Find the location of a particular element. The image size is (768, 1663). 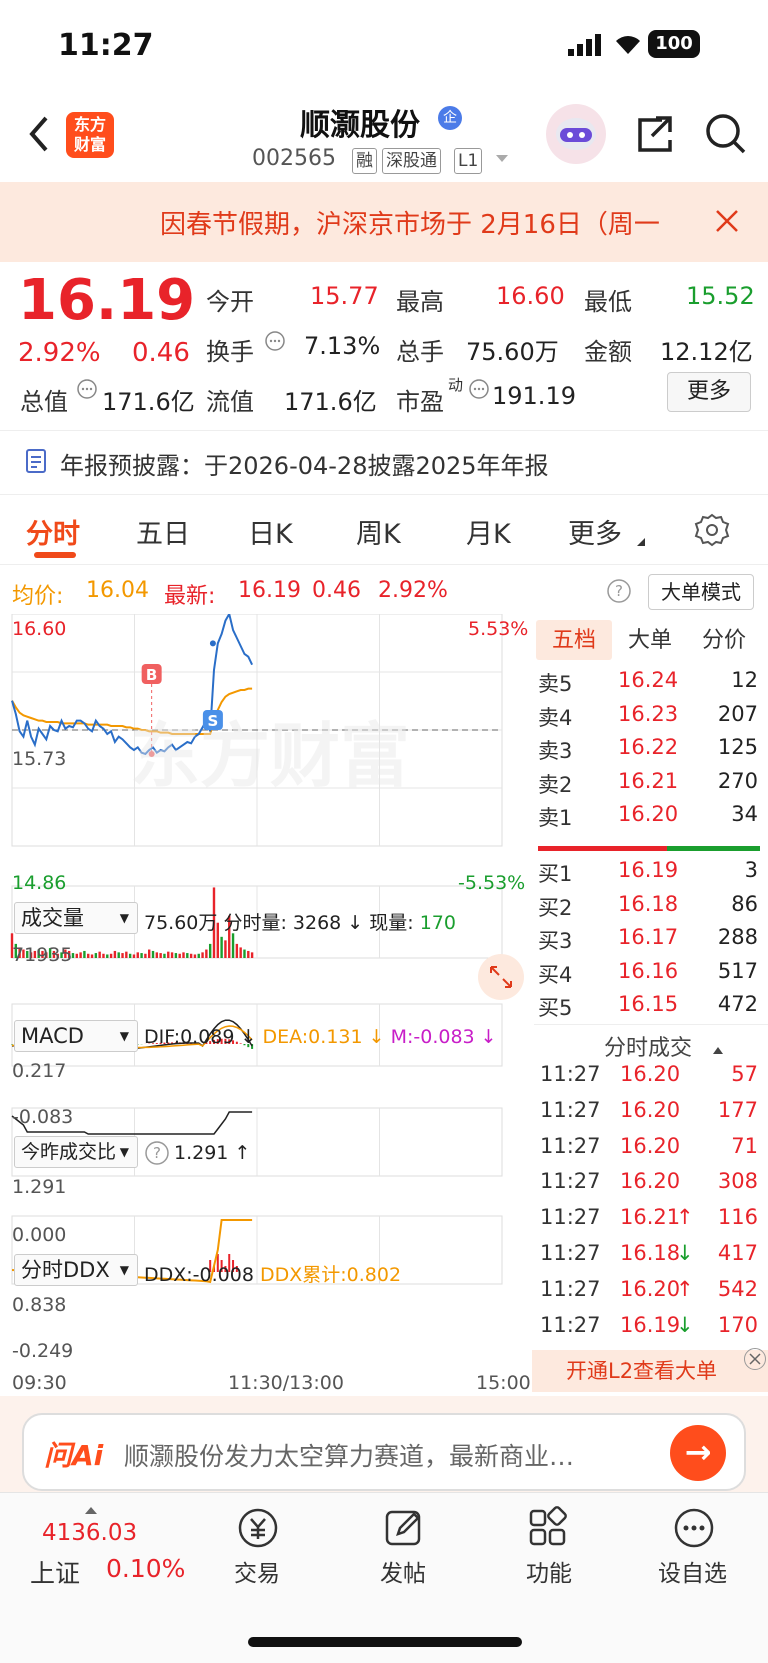

banner-text: 因春节假期，沪深京市场于 2月16日（周一 is located at coordinates (420, 222).